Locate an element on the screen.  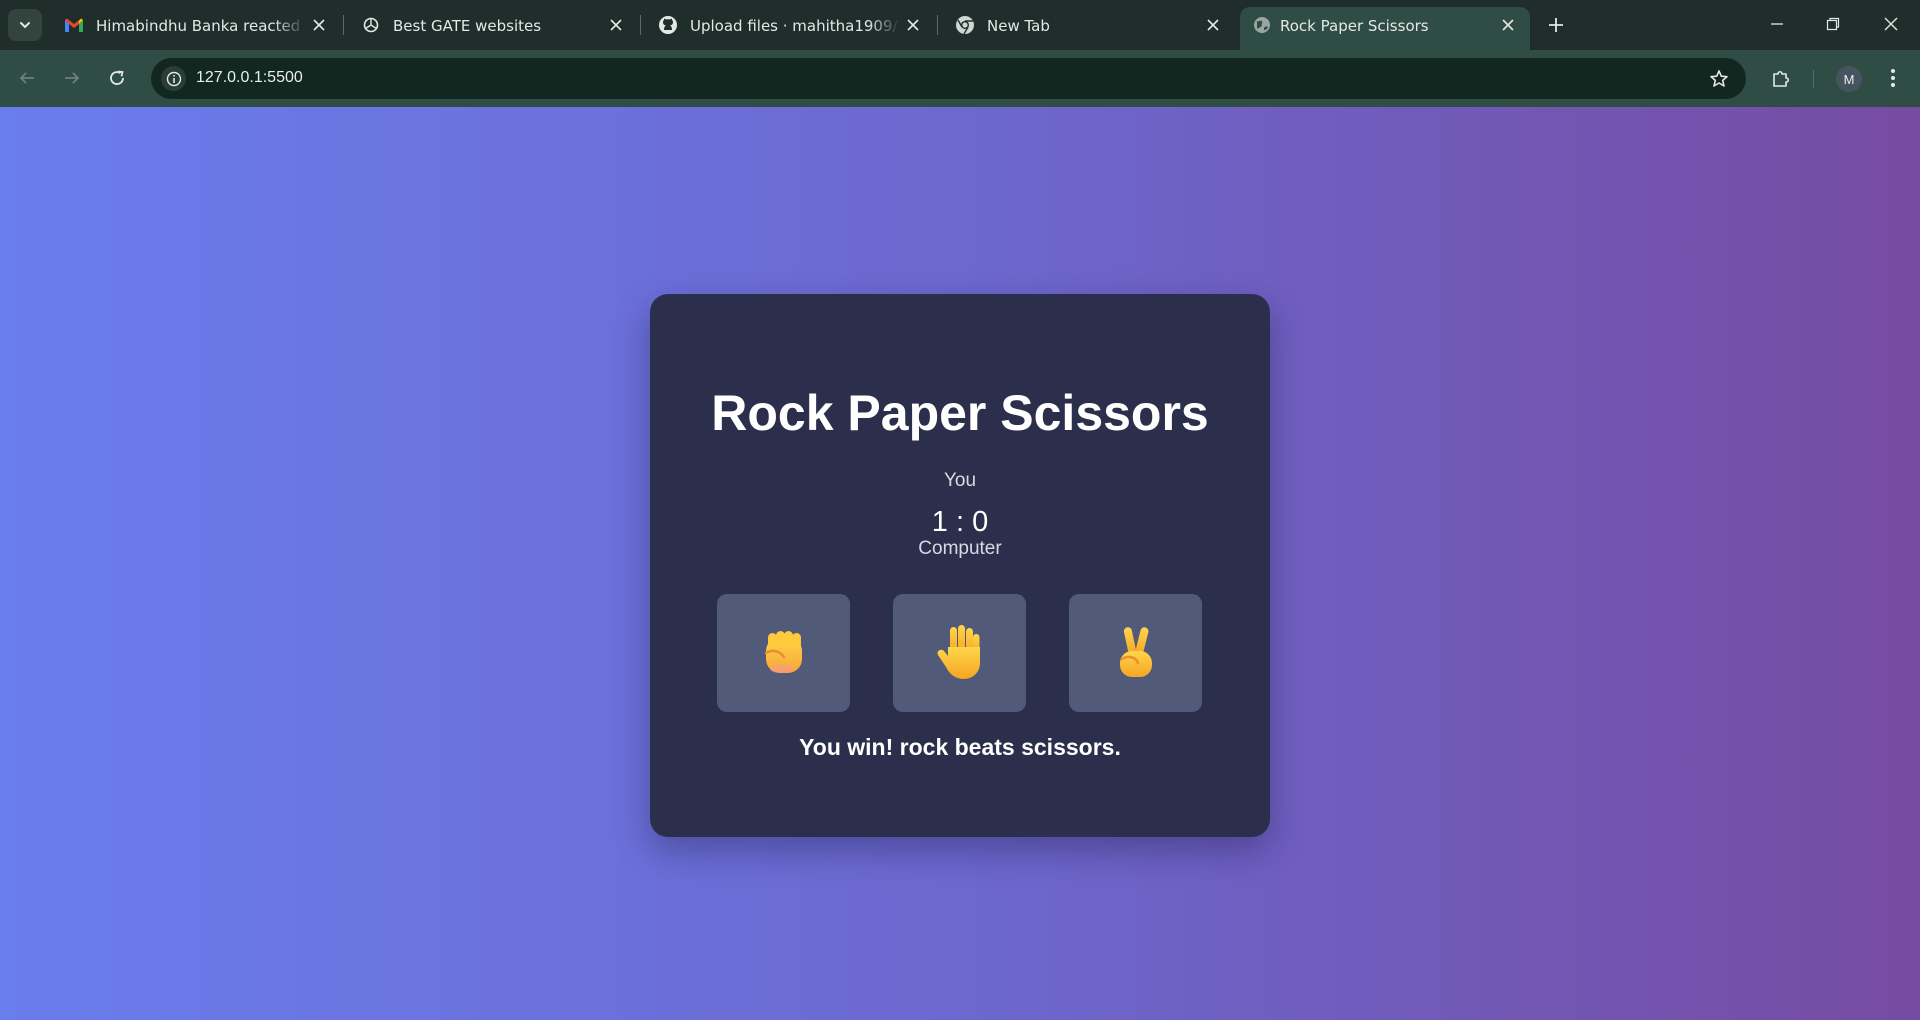
arrow-left-icon is located at coordinates (26, 78).